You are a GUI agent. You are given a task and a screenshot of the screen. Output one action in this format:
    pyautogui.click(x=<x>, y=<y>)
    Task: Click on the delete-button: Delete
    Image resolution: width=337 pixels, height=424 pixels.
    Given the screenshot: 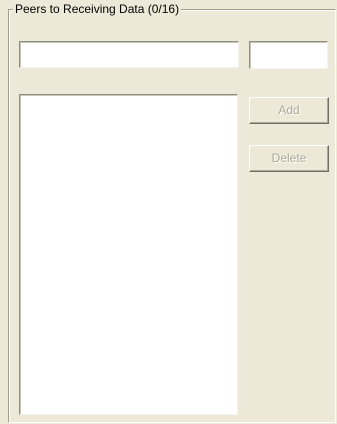 What is the action you would take?
    pyautogui.click(x=289, y=158)
    